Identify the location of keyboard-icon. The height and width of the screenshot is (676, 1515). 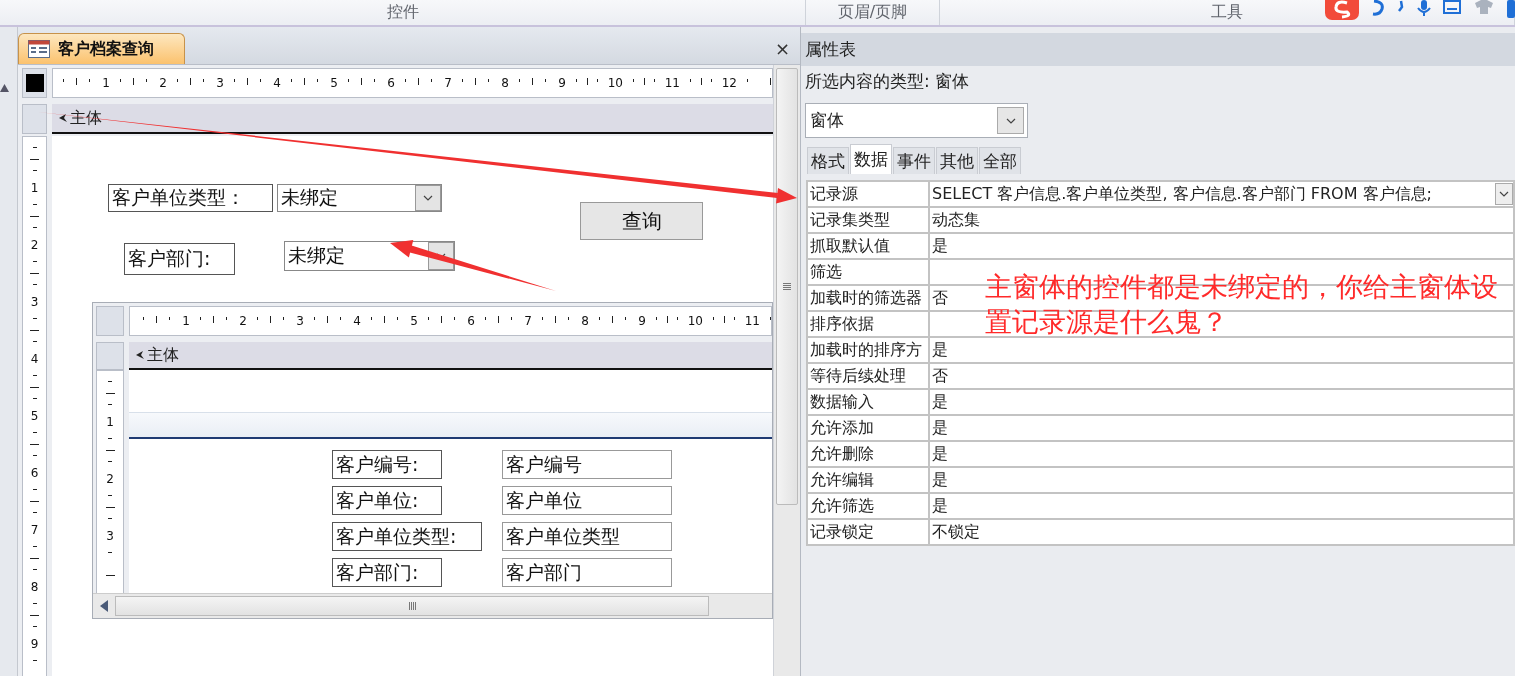
(1452, 7).